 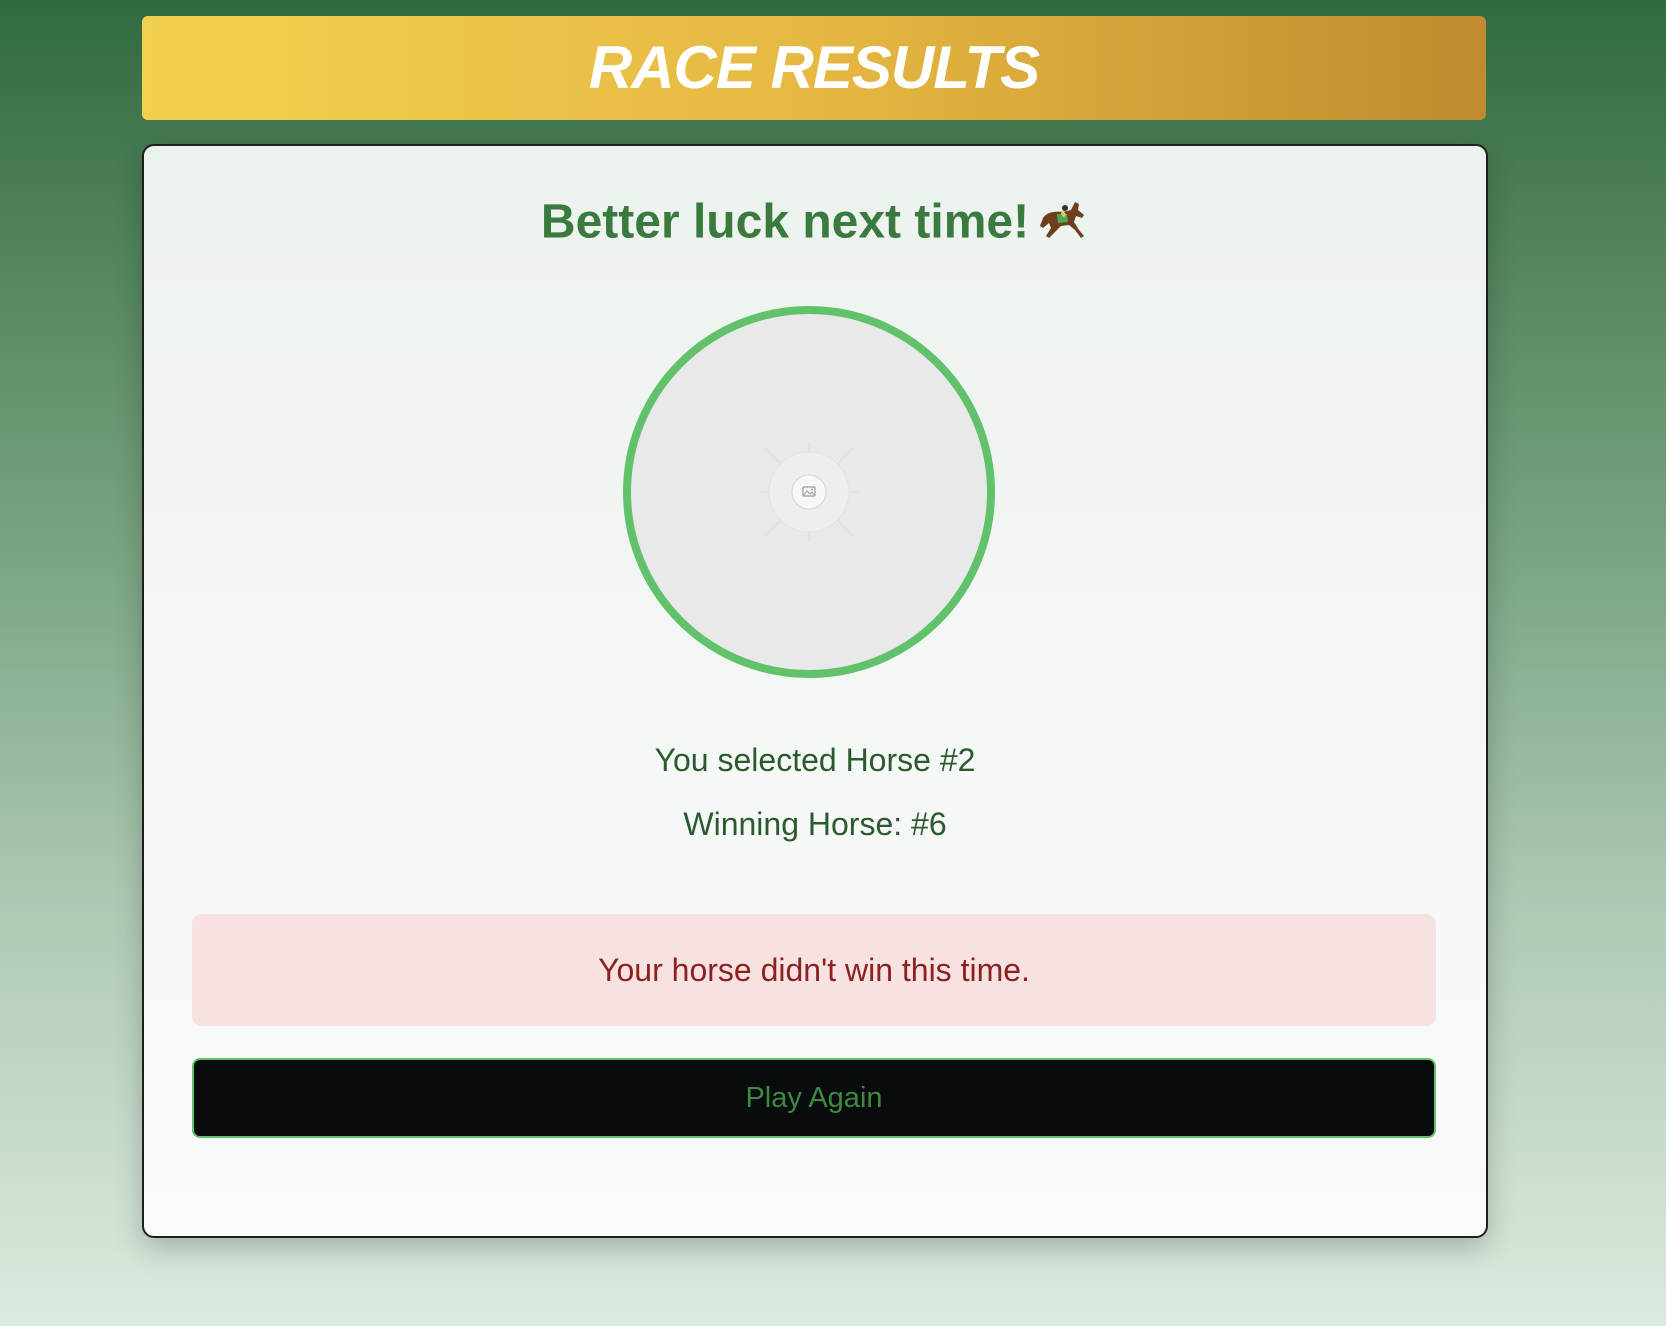 What do you see at coordinates (1063, 225) in the screenshot?
I see `horse-racing-icon` at bounding box center [1063, 225].